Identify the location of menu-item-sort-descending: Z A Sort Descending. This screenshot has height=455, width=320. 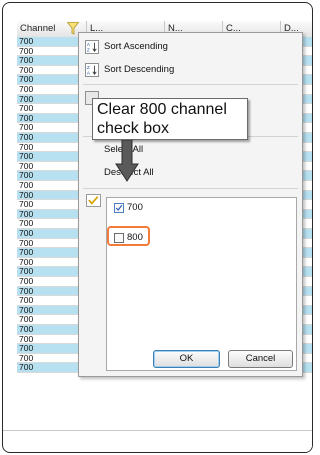
(190, 70).